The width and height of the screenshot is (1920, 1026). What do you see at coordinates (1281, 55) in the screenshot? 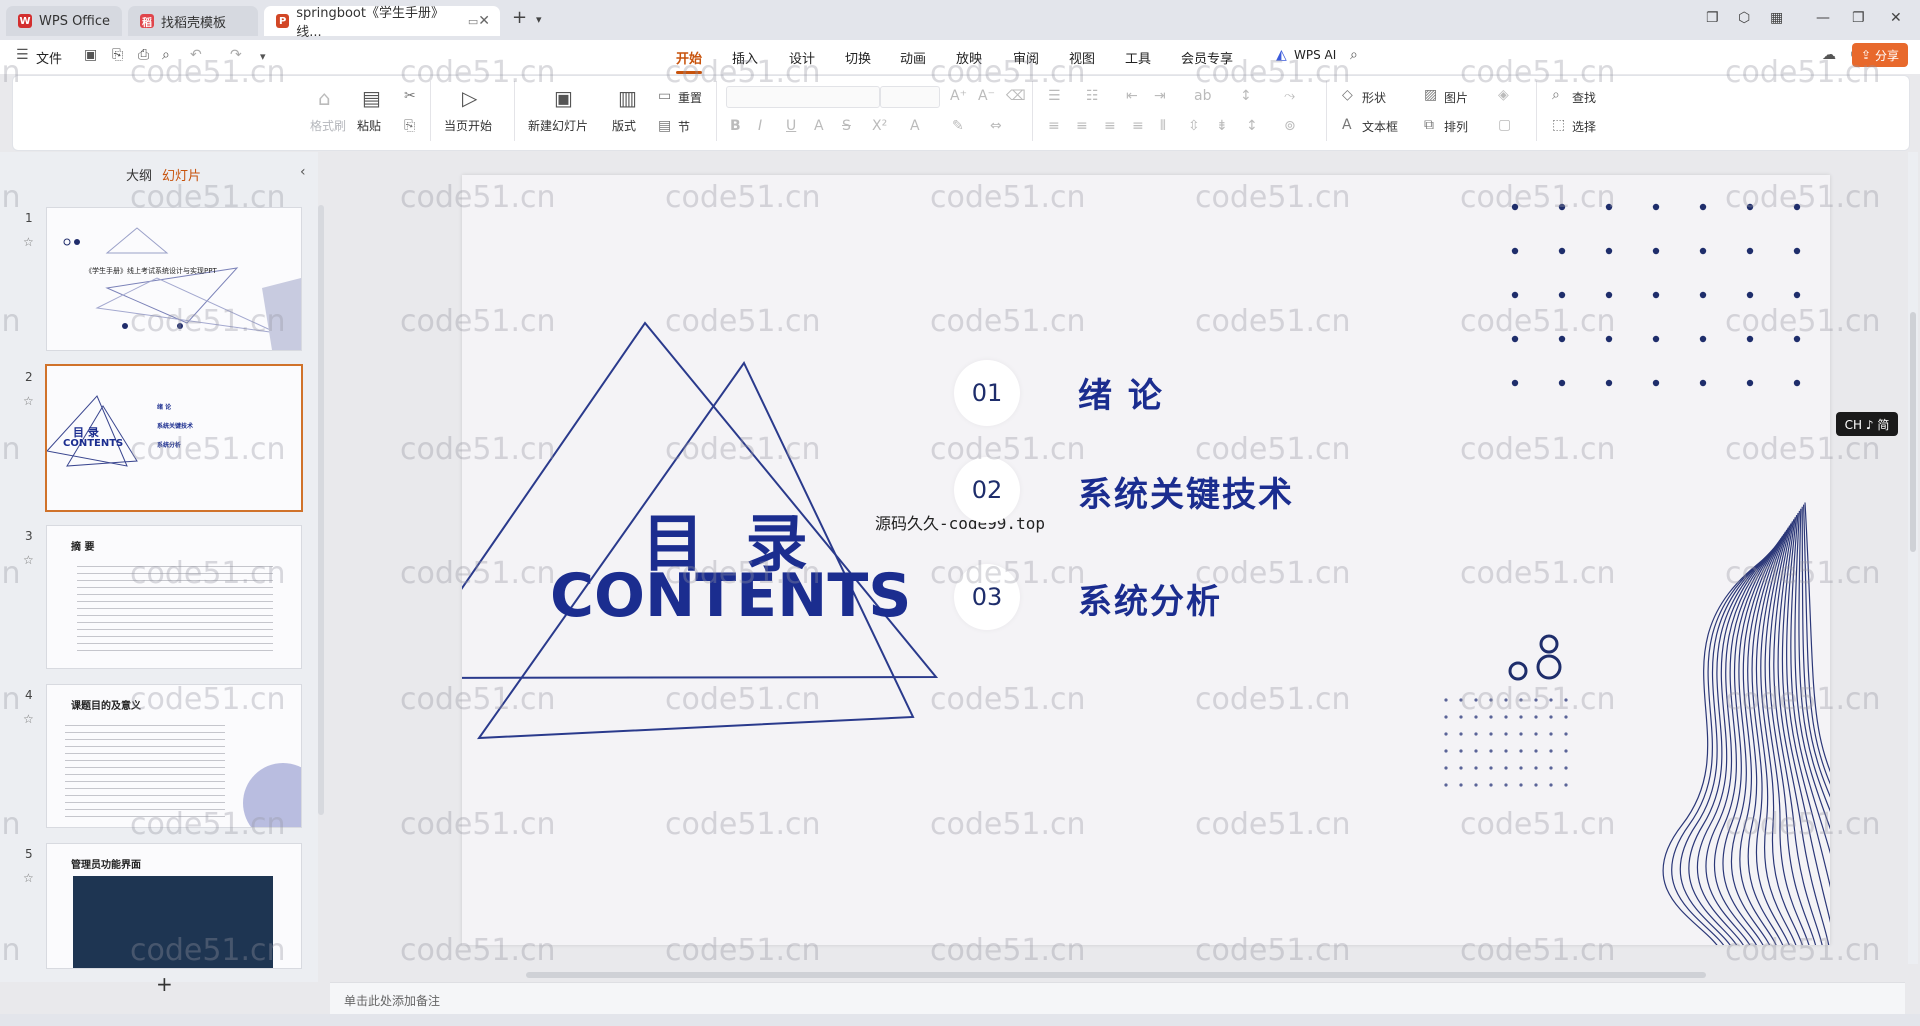
I see `wps-ai-icon: ◭` at bounding box center [1281, 55].